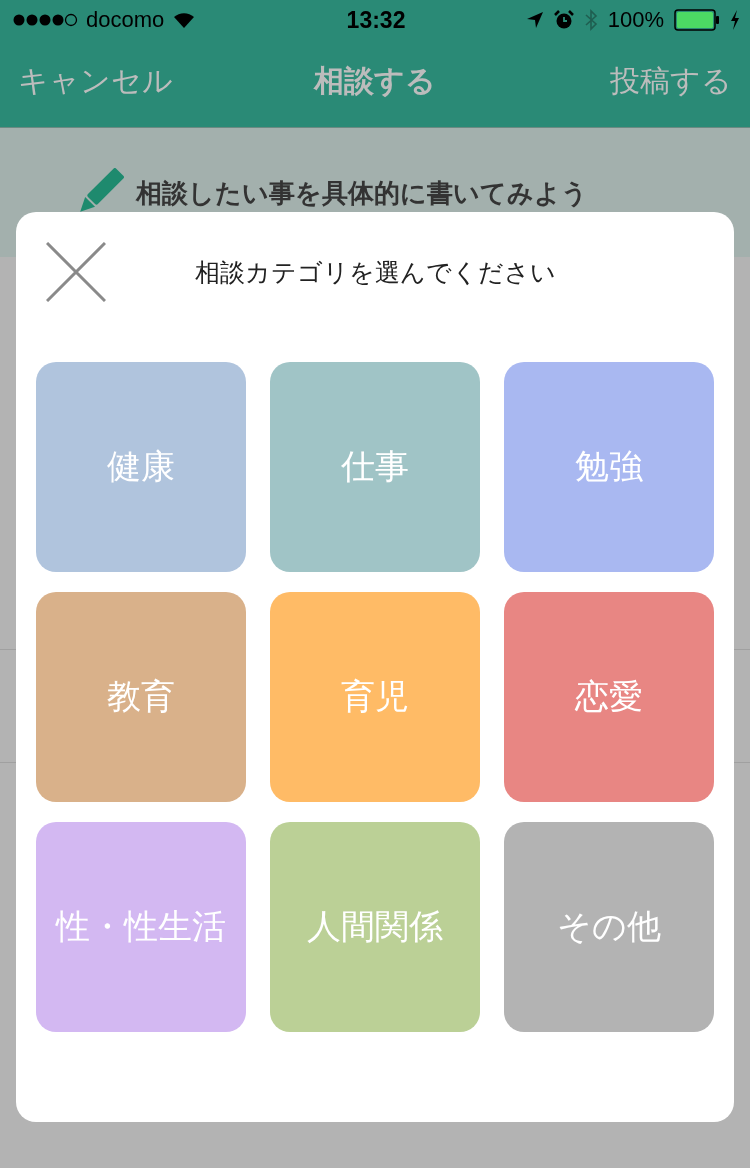 This screenshot has width=750, height=1168. What do you see at coordinates (609, 927) in the screenshot?
I see `category-tile: その他` at bounding box center [609, 927].